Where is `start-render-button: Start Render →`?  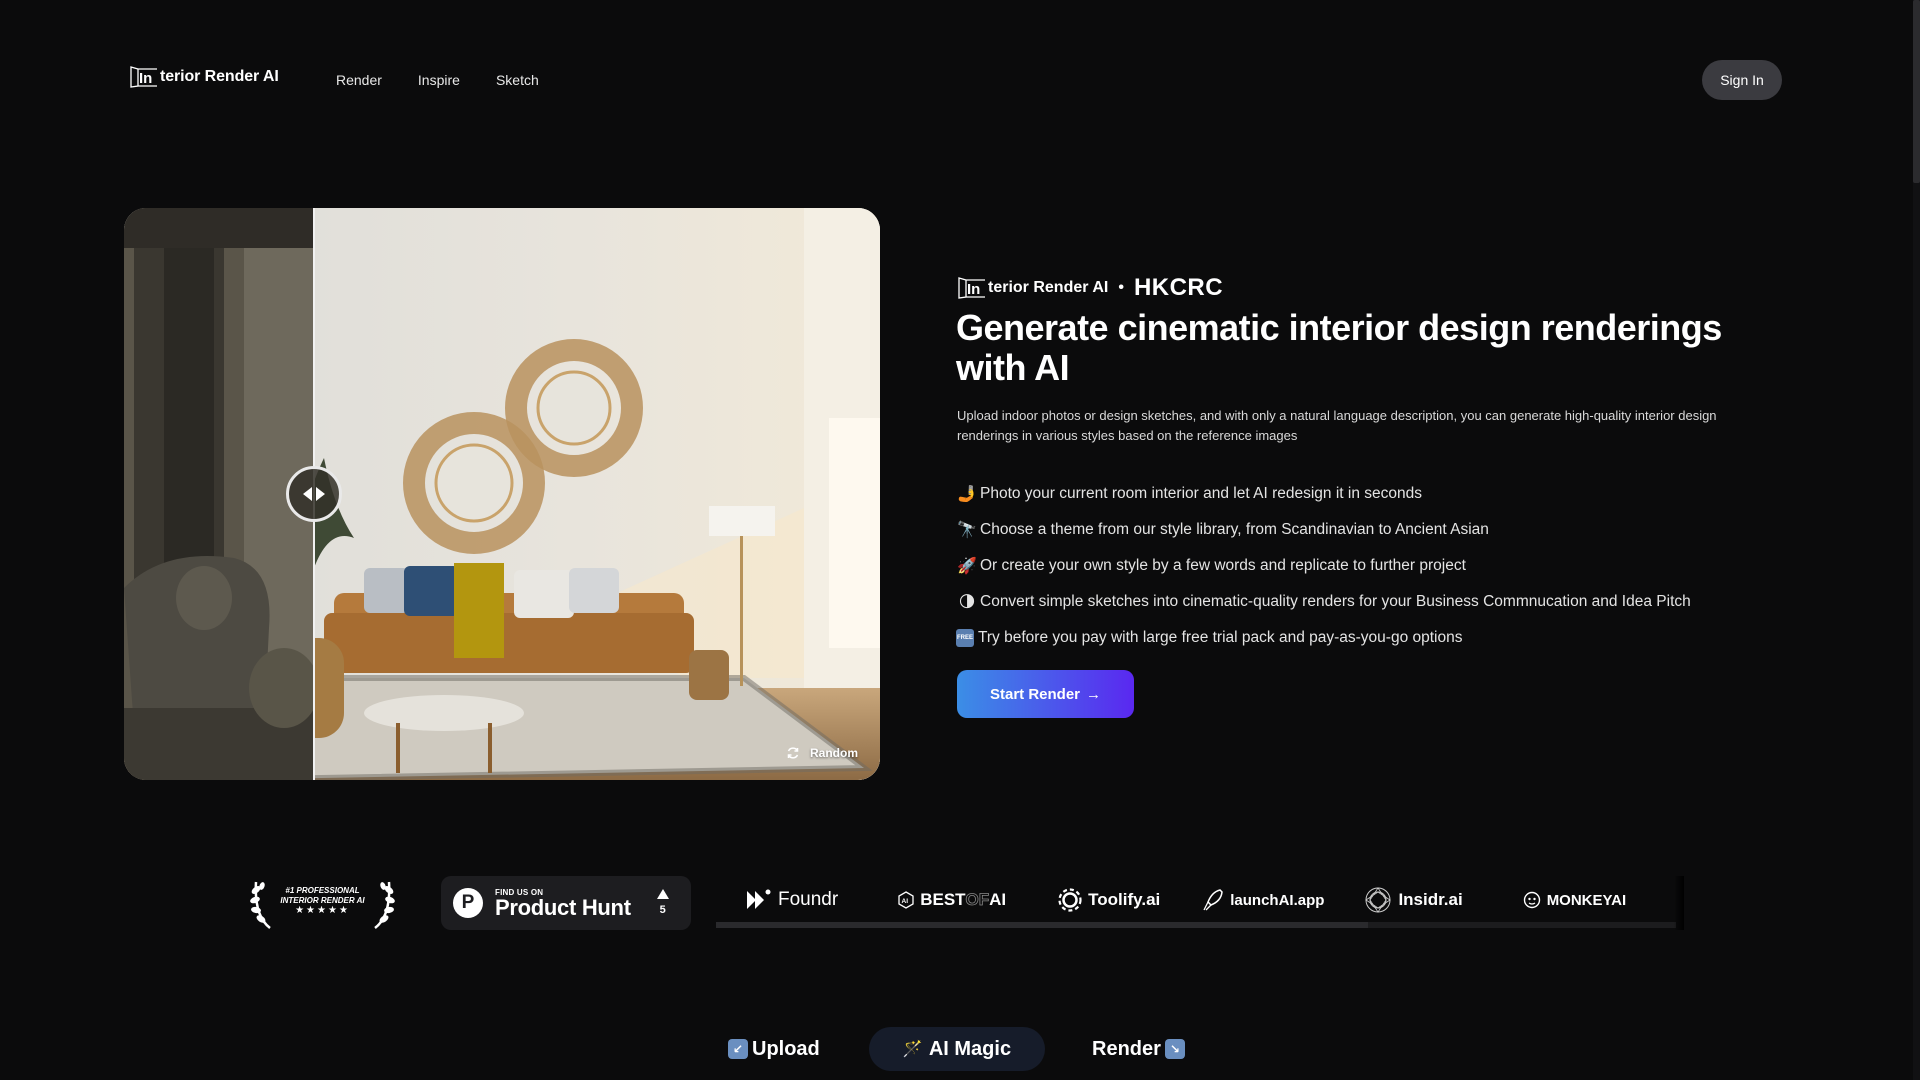
start-render-button: Start Render → is located at coordinates (1045, 694).